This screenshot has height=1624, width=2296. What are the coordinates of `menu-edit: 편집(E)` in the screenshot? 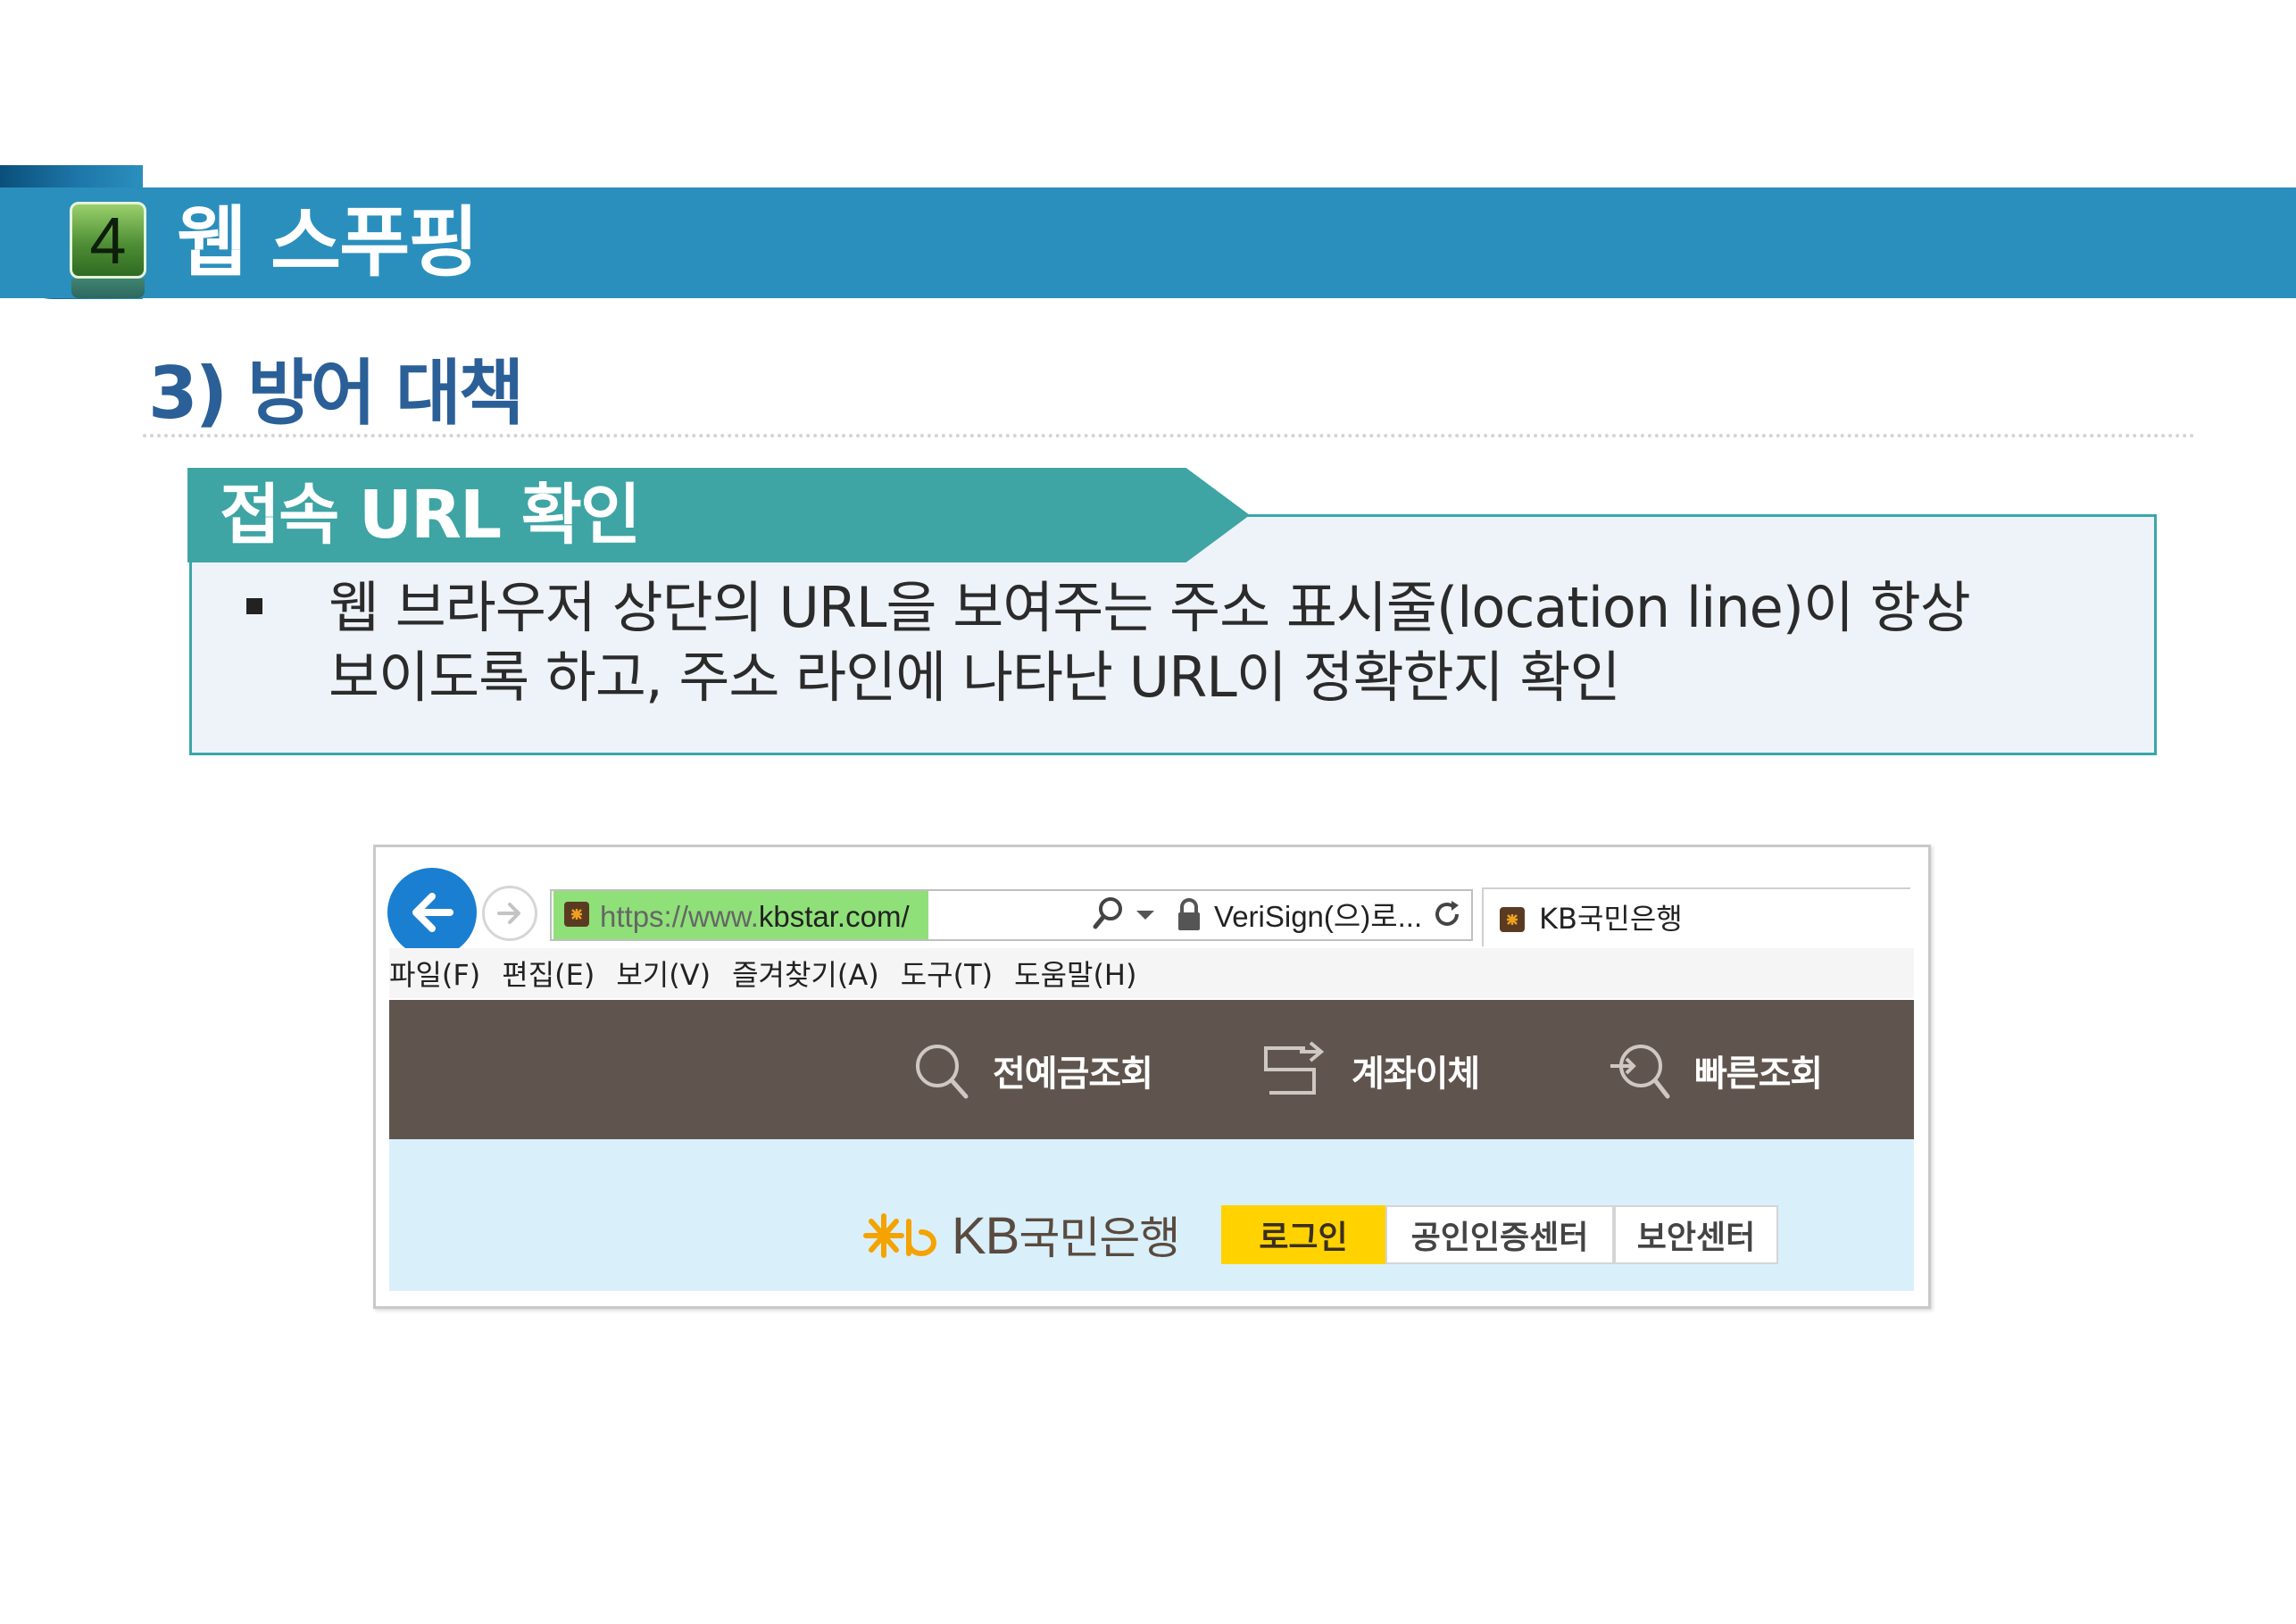 It's located at (548, 973).